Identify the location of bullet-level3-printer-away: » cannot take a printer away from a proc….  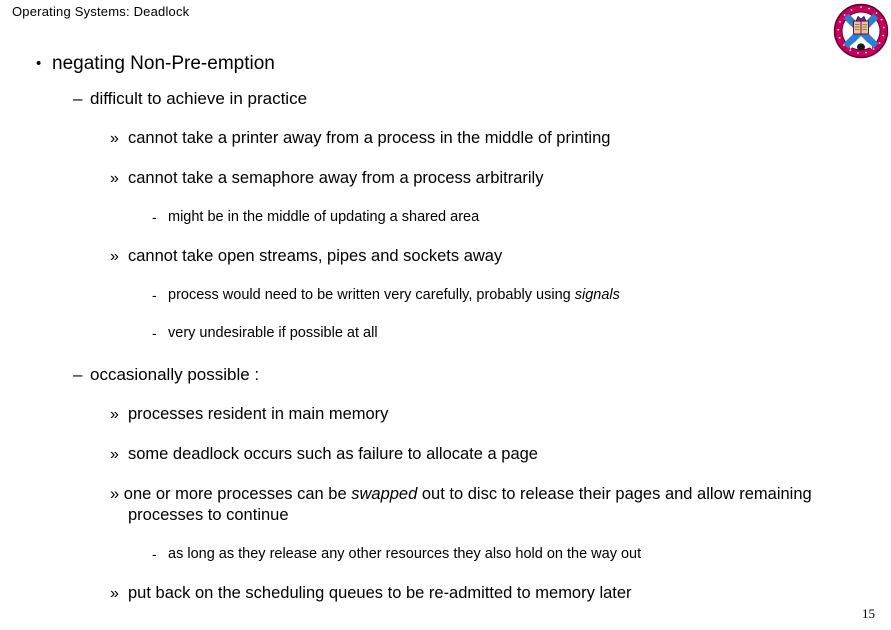
(445, 138).